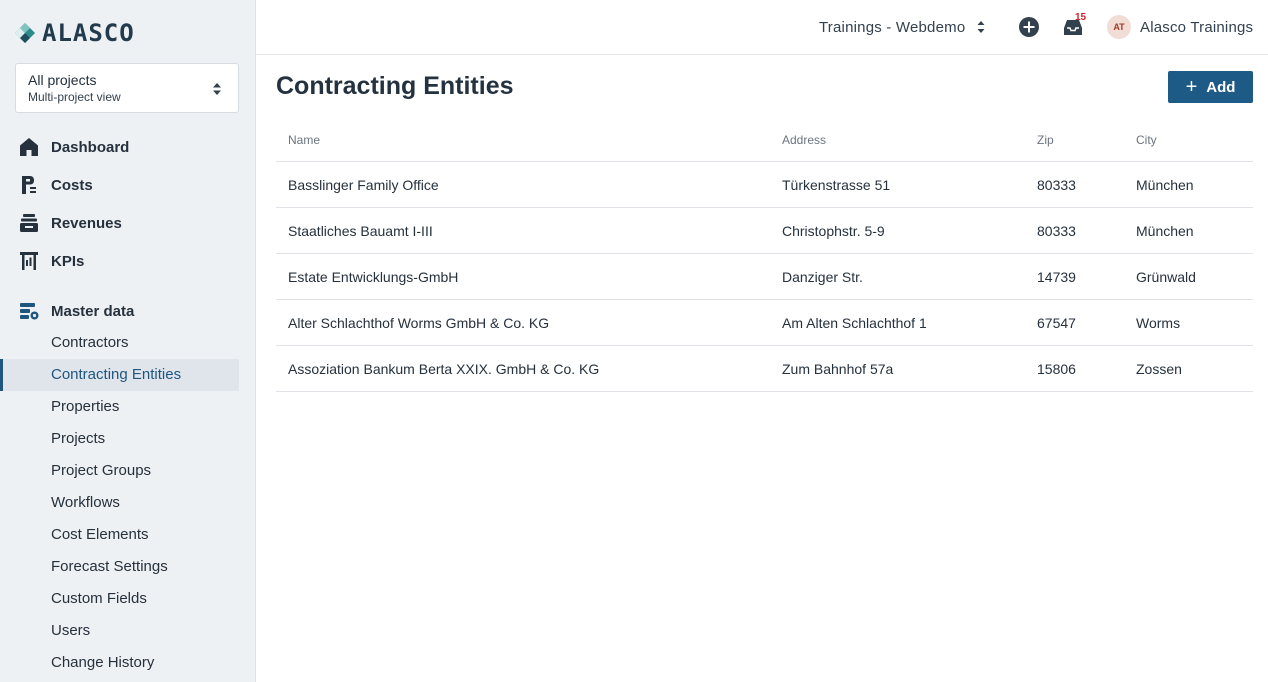  I want to click on main-nav: Dashboard Costs Revenues KPIs, so click(127, 204).